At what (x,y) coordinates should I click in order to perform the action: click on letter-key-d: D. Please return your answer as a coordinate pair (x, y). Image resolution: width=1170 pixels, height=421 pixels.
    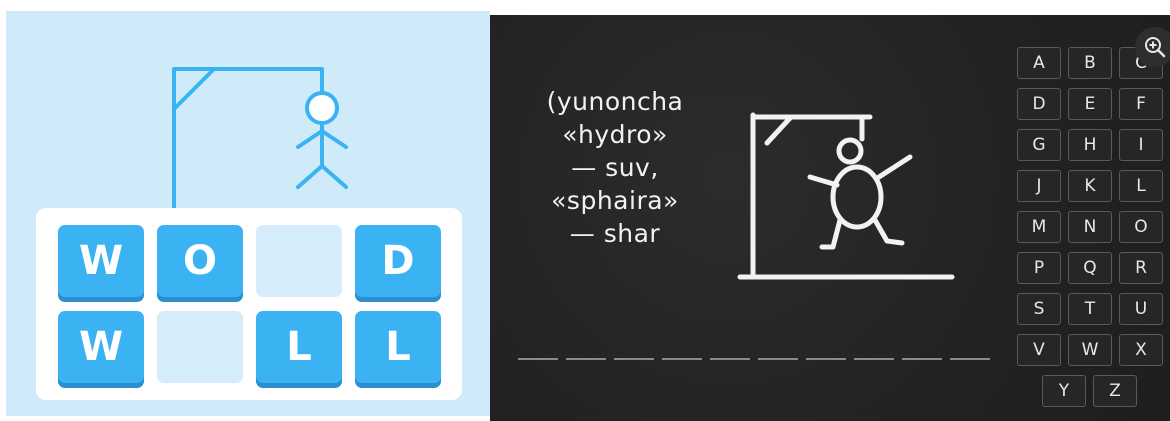
    Looking at the image, I should click on (1039, 104).